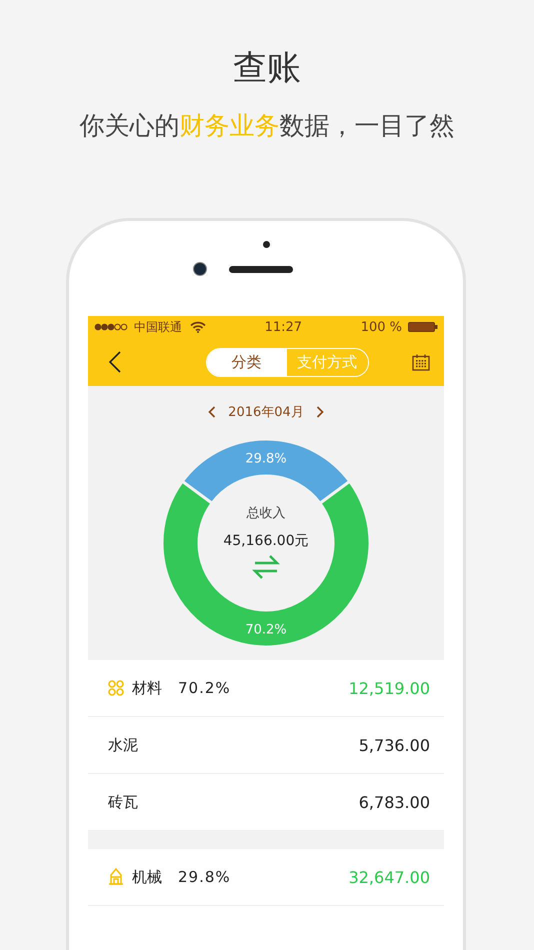 This screenshot has width=534, height=950. What do you see at coordinates (204, 877) in the screenshot?
I see `category-percent: 29.8%` at bounding box center [204, 877].